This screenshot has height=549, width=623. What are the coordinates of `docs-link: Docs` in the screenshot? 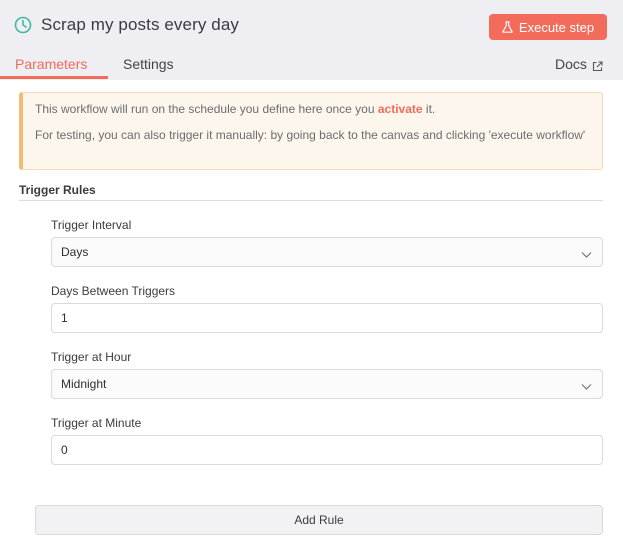 It's located at (579, 64).